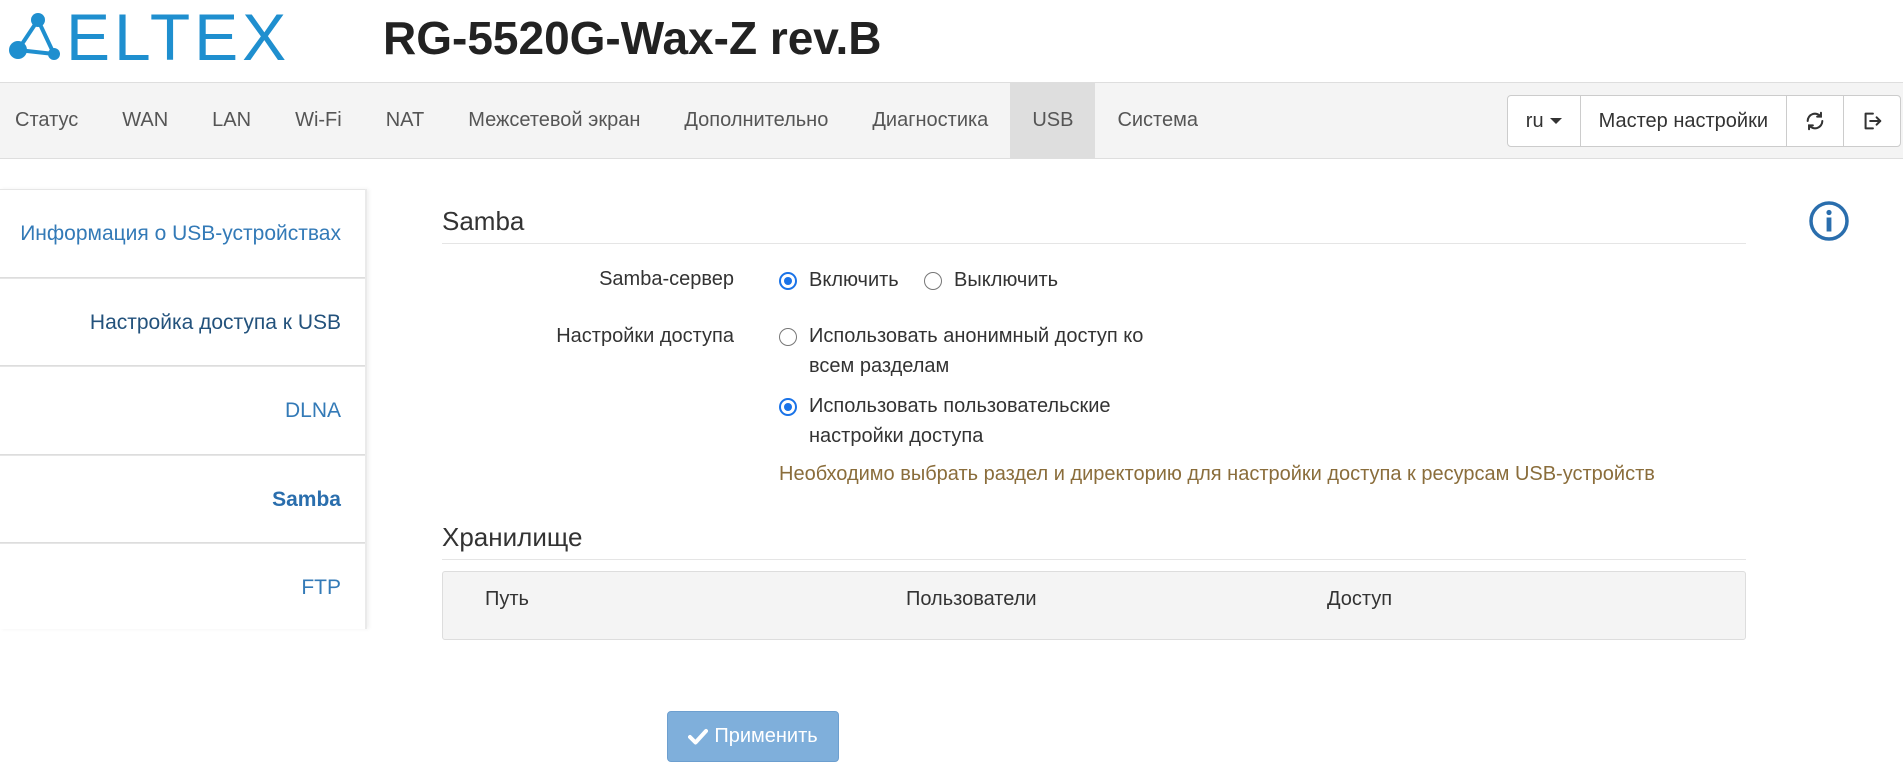 The width and height of the screenshot is (1903, 772). I want to click on storage-table-header: Путь Пользователи Доступ, so click(1094, 605).